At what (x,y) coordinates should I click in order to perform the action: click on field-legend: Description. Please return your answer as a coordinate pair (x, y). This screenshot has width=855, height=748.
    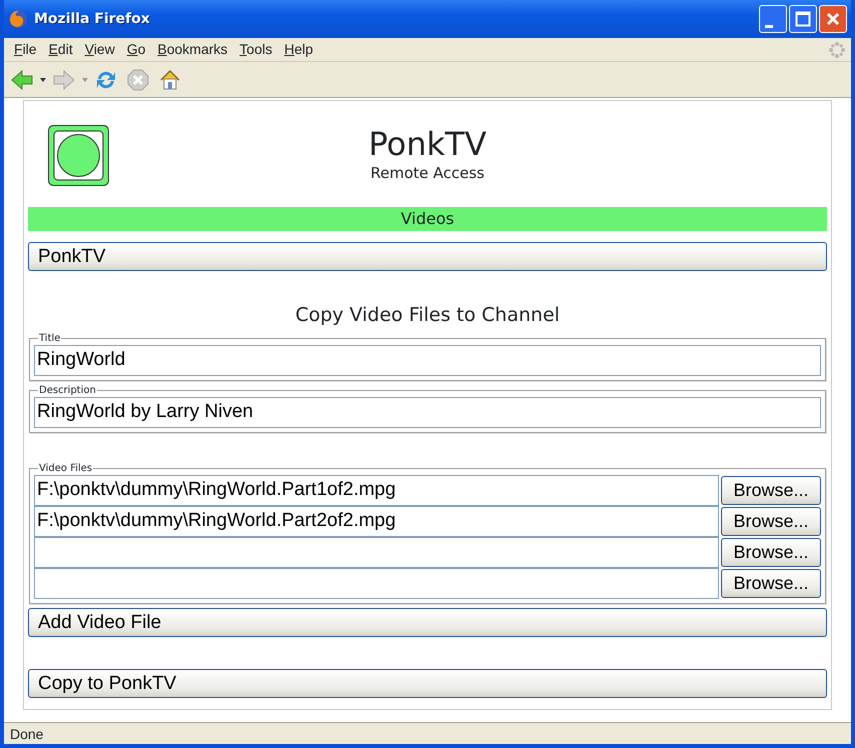
    Looking at the image, I should click on (67, 390).